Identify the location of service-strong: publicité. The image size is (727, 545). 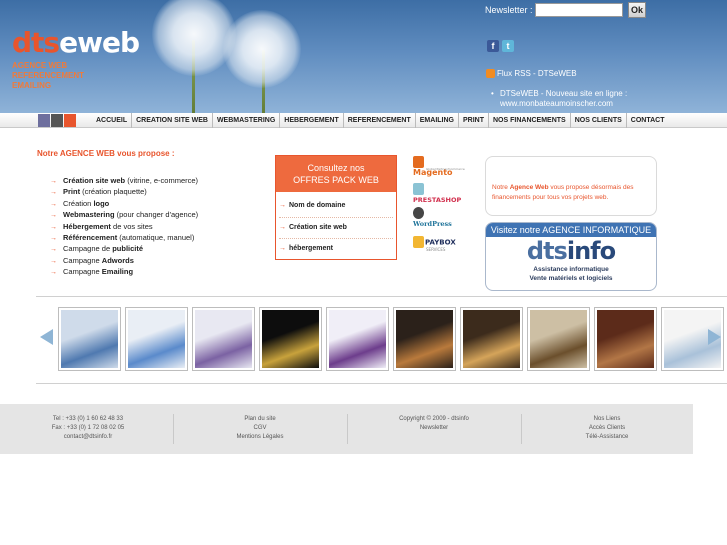
(128, 249).